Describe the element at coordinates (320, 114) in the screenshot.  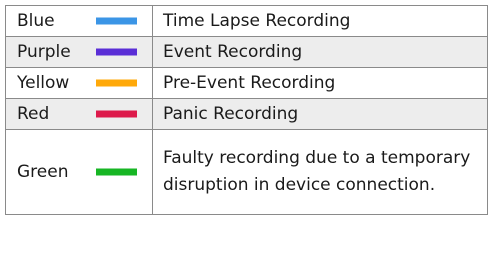
I see `recording-type-description: Panic Recording` at that location.